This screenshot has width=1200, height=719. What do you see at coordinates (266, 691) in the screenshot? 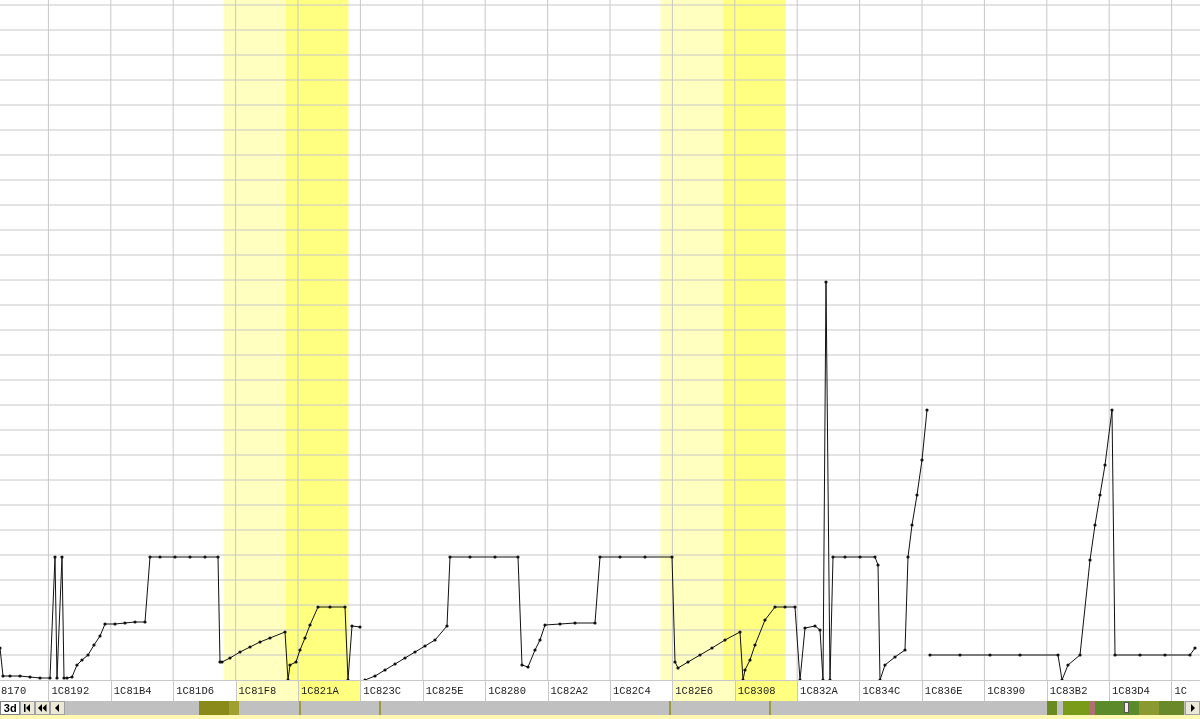
I see `axis-label: 1C81F8` at bounding box center [266, 691].